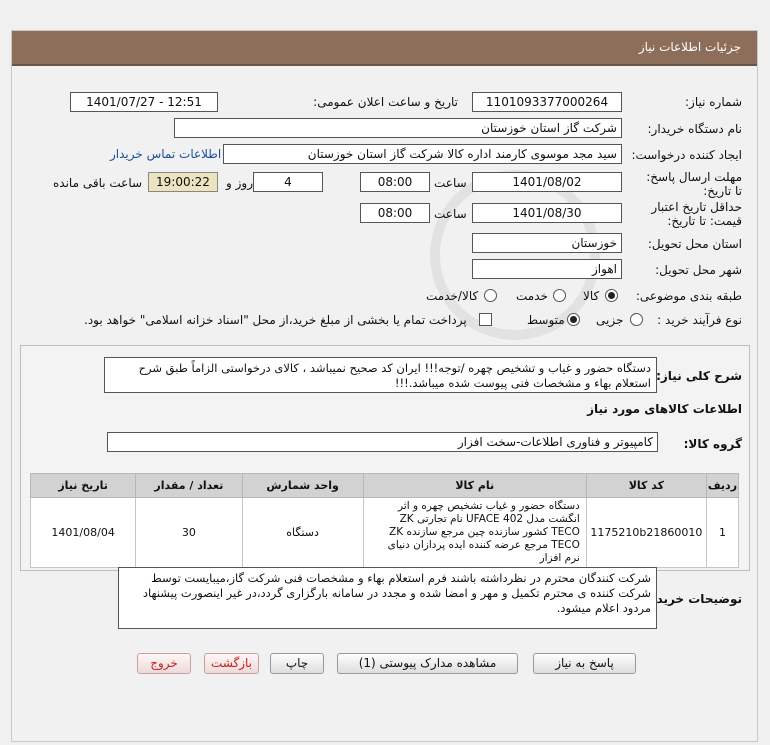 The width and height of the screenshot is (770, 745). Describe the element at coordinates (688, 296) in the screenshot. I see `category-label: طبقه بندی موضوعی:` at that location.